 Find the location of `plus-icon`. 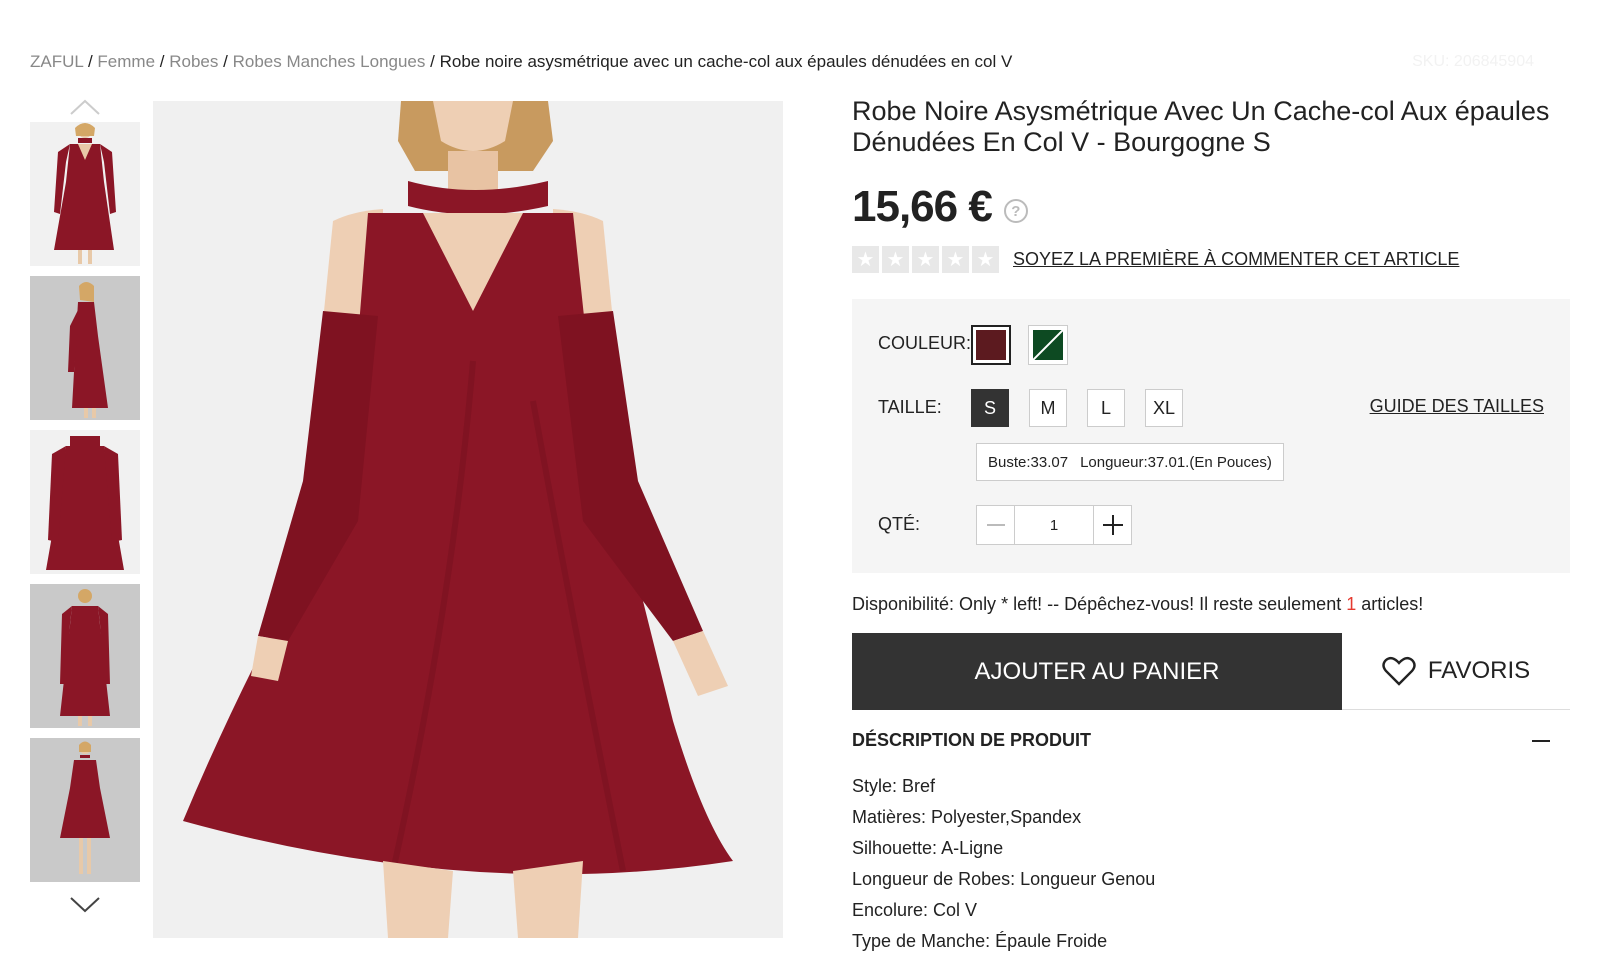

plus-icon is located at coordinates (1112, 525).